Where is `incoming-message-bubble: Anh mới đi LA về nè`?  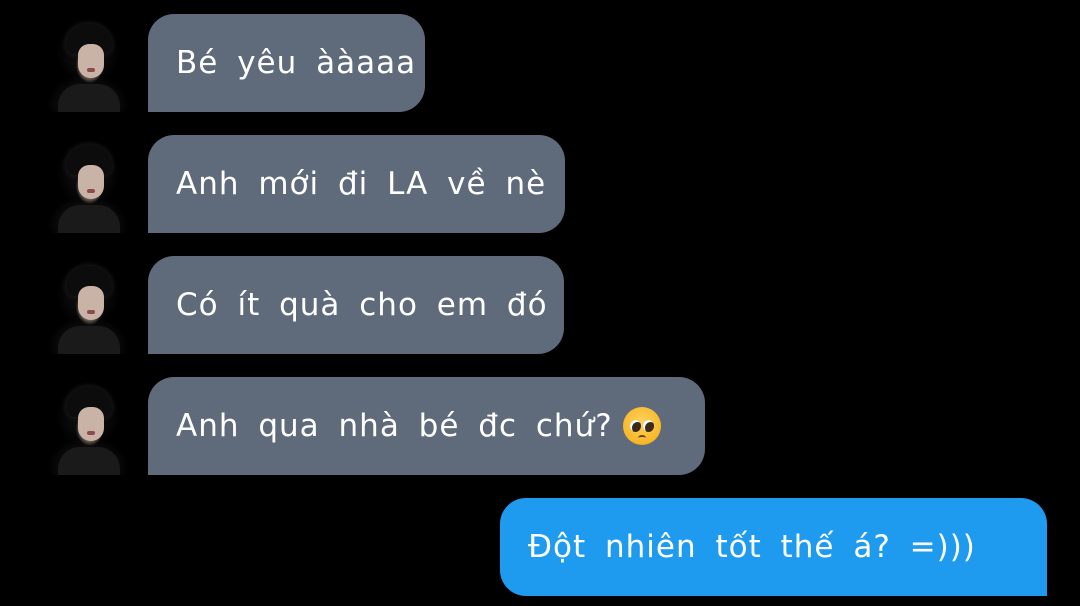 incoming-message-bubble: Anh mới đi LA về nè is located at coordinates (356, 184).